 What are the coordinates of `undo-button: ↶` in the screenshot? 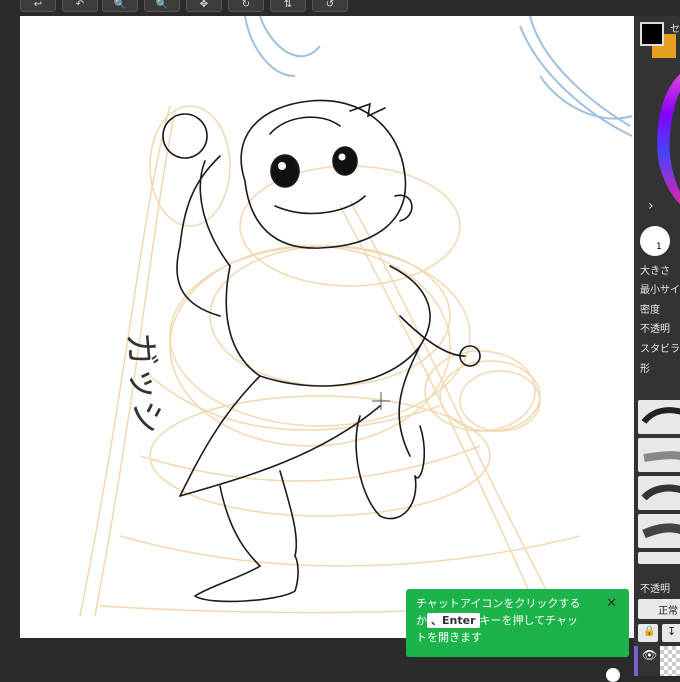 It's located at (80, 6).